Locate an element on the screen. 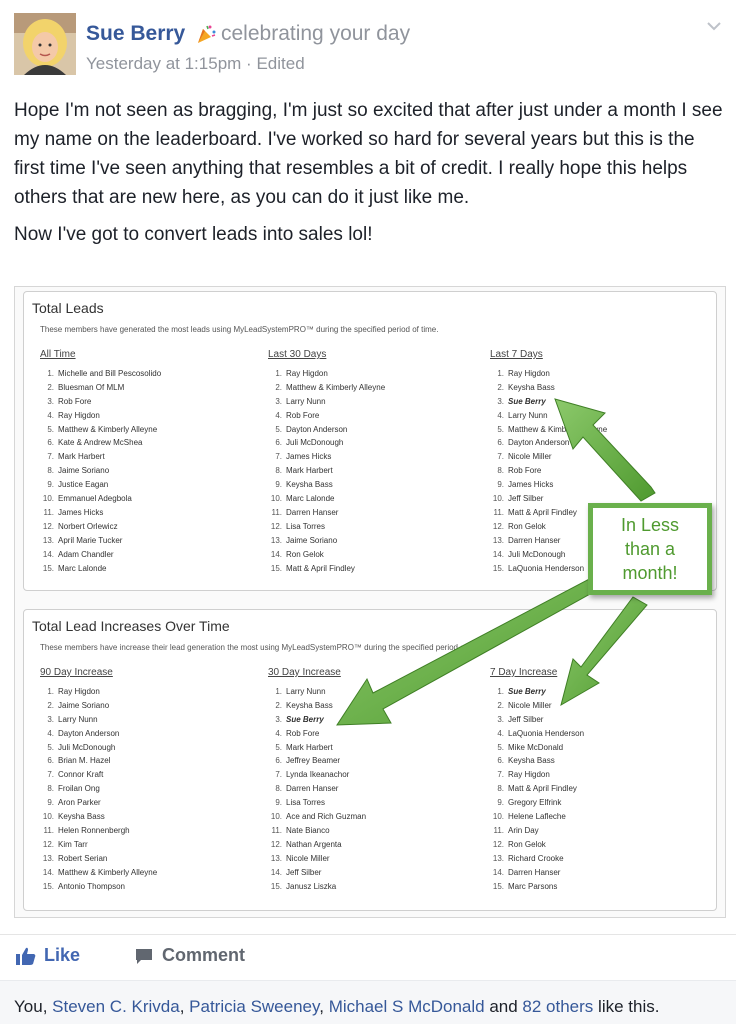  ranking-entry: 6. Brian M. Hazel is located at coordinates (98, 761).